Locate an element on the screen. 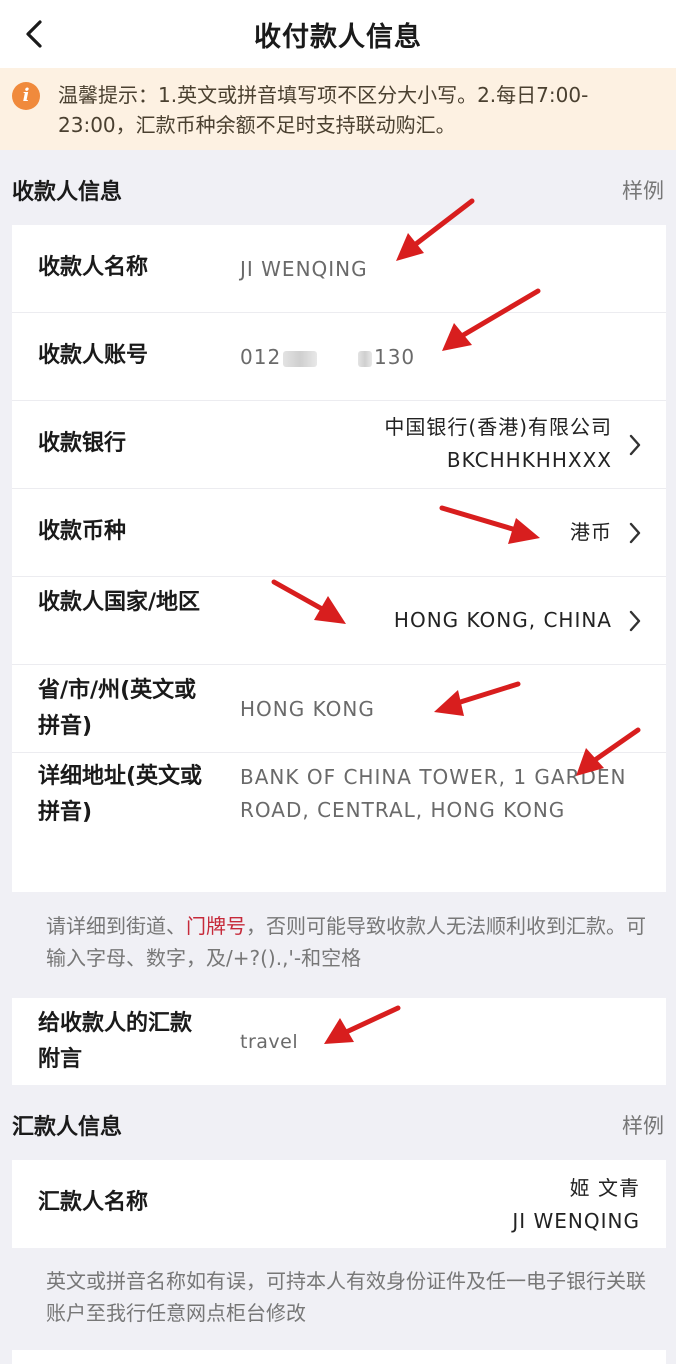 Image resolution: width=676 pixels, height=1364 pixels. address-note-text: 请详细到街道、 is located at coordinates (116, 926).